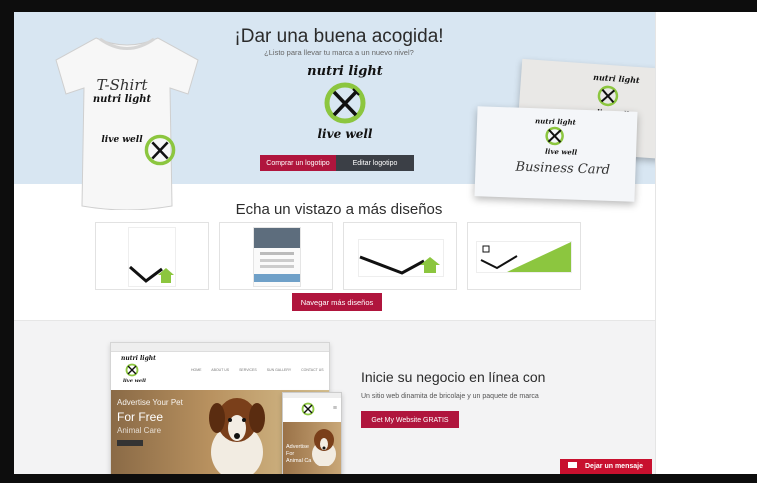 This screenshot has height=483, width=757. I want to click on envelope-icon, so click(572, 465).